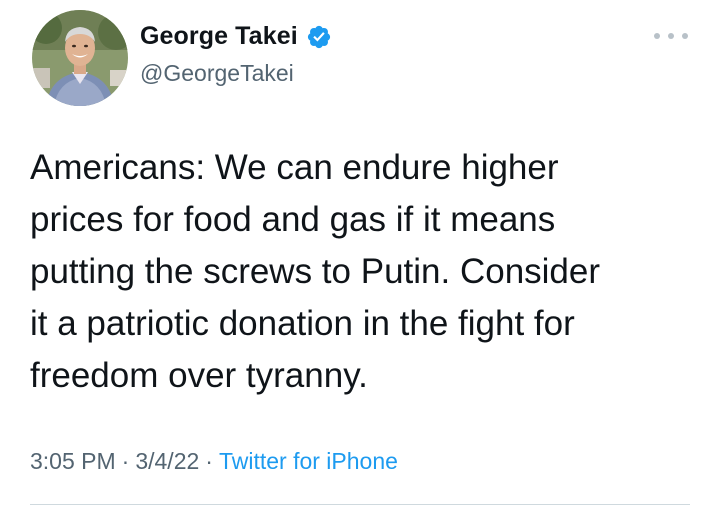  Describe the element at coordinates (308, 461) in the screenshot. I see `tweet-source-link: Twitter for iPhone` at that location.